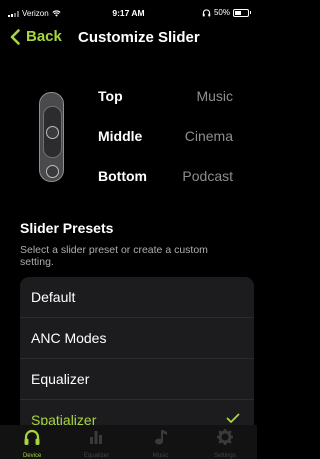 This screenshot has height=459, width=320. Describe the element at coordinates (53, 297) in the screenshot. I see `preset-label: Default` at that location.